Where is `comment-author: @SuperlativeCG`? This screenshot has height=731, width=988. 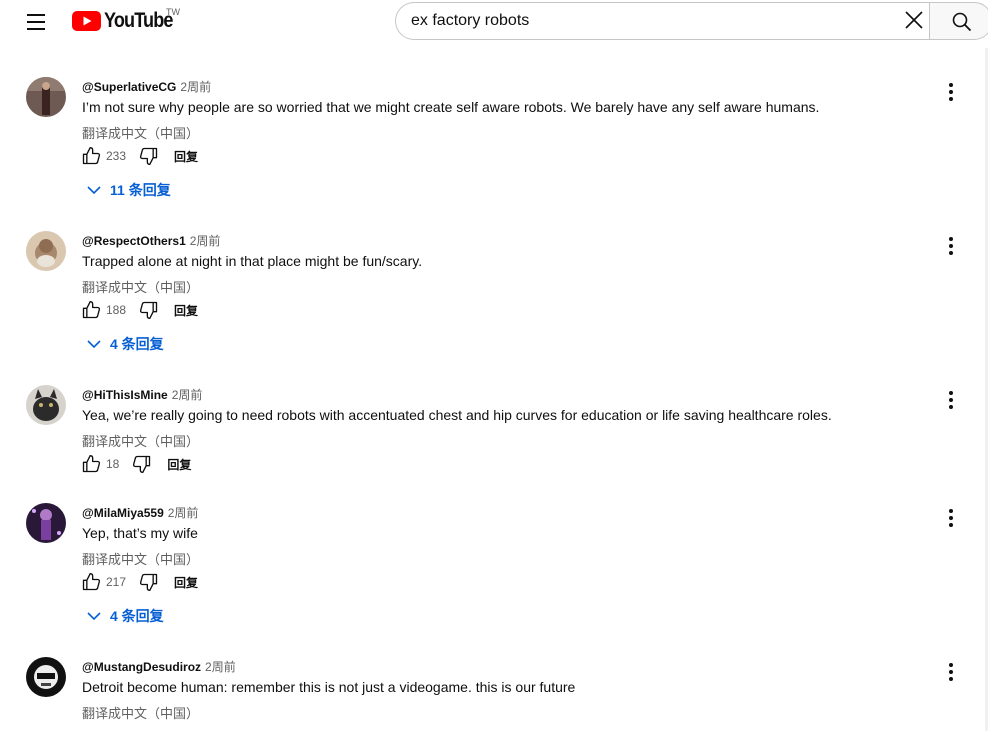
comment-author: @SuperlativeCG is located at coordinates (129, 87).